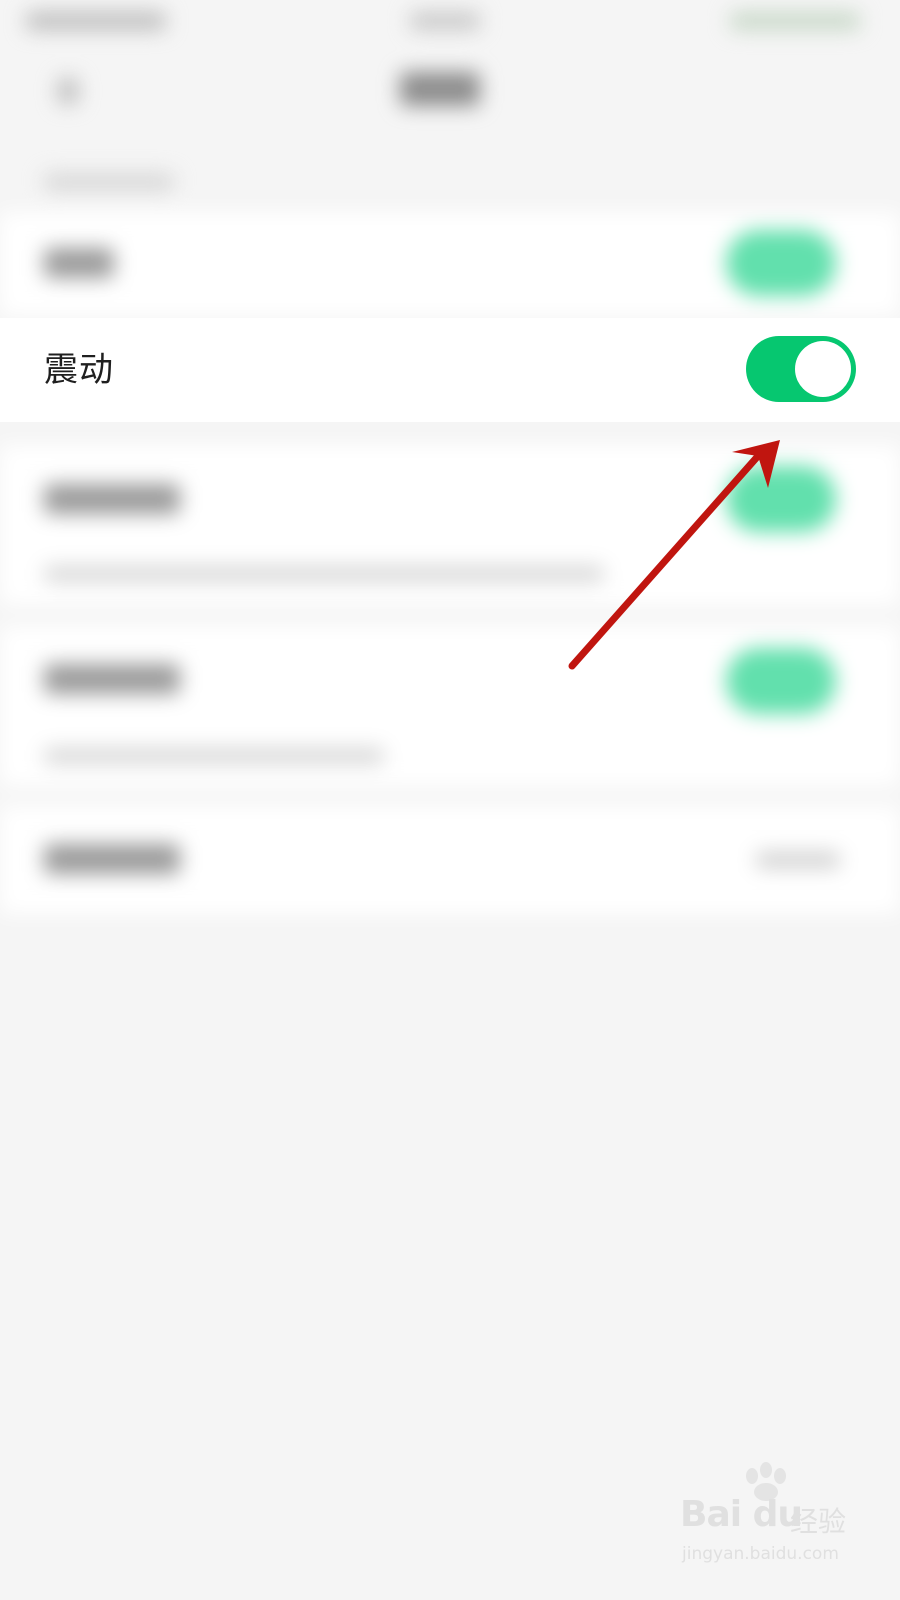 This screenshot has height=1600, width=900. What do you see at coordinates (79, 370) in the screenshot?
I see `vibrate-label: 震动` at bounding box center [79, 370].